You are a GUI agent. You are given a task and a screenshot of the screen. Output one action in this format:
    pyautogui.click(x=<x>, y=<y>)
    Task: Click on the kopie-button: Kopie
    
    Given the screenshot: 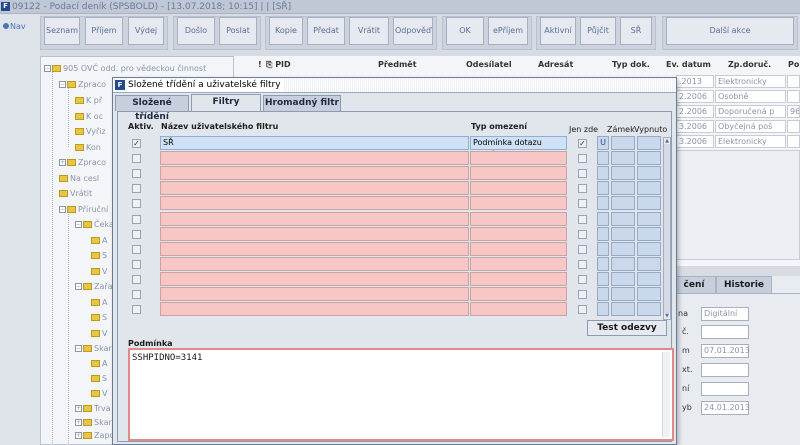 What is the action you would take?
    pyautogui.click(x=286, y=31)
    